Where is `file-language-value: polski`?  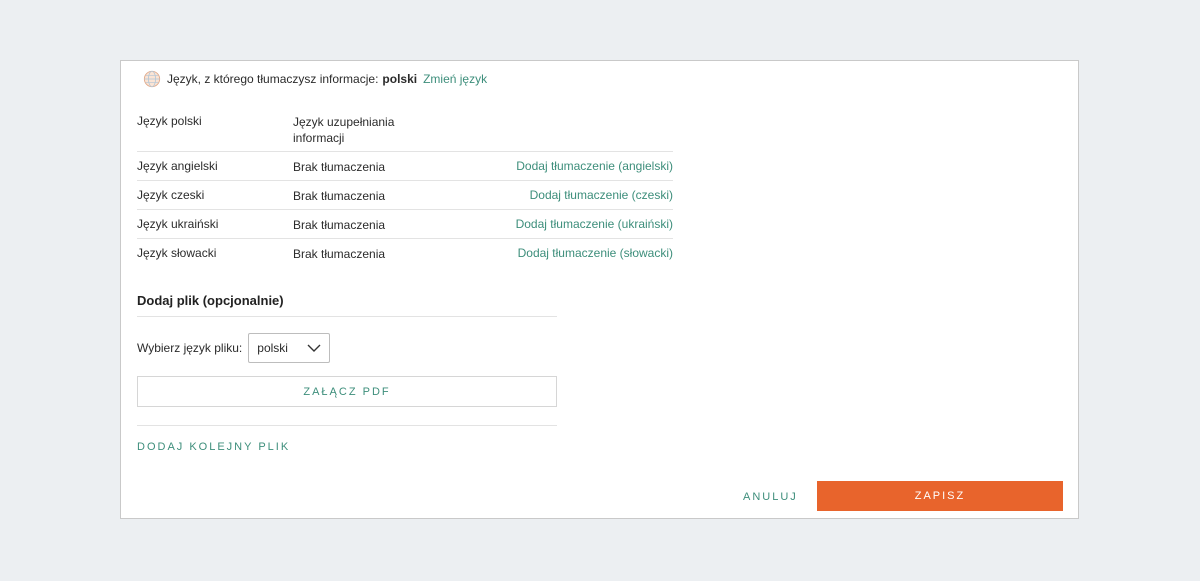
file-language-value: polski is located at coordinates (272, 348).